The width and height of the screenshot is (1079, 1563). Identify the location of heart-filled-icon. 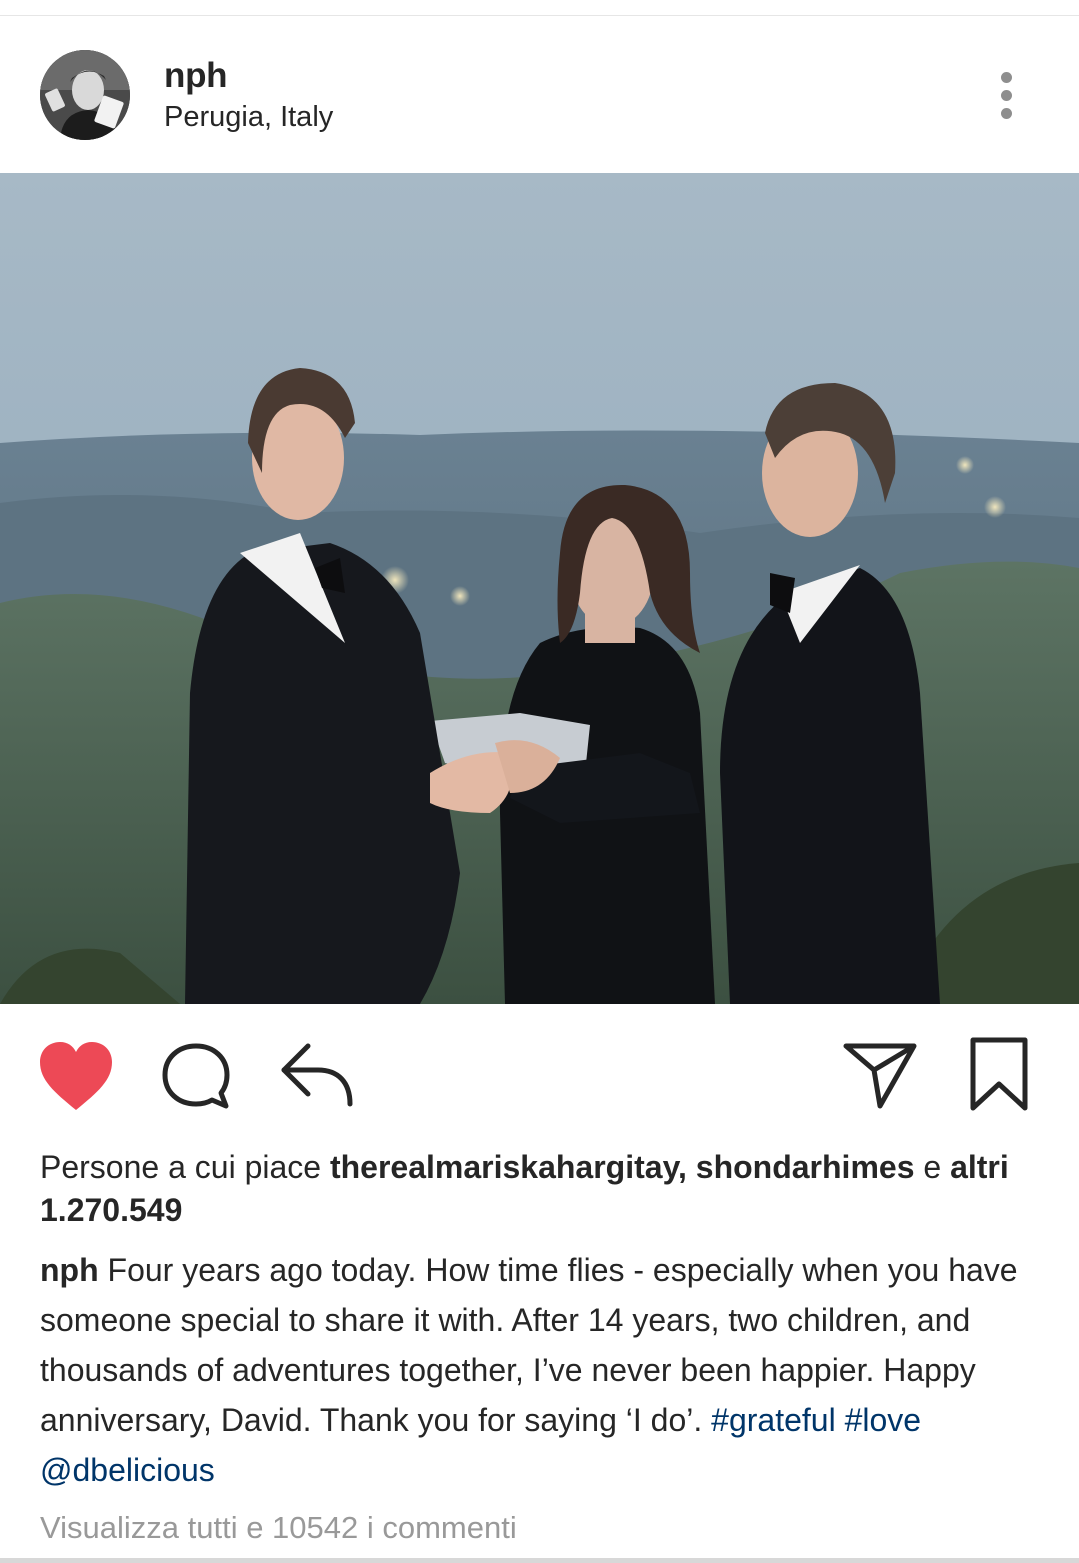
(76, 1076).